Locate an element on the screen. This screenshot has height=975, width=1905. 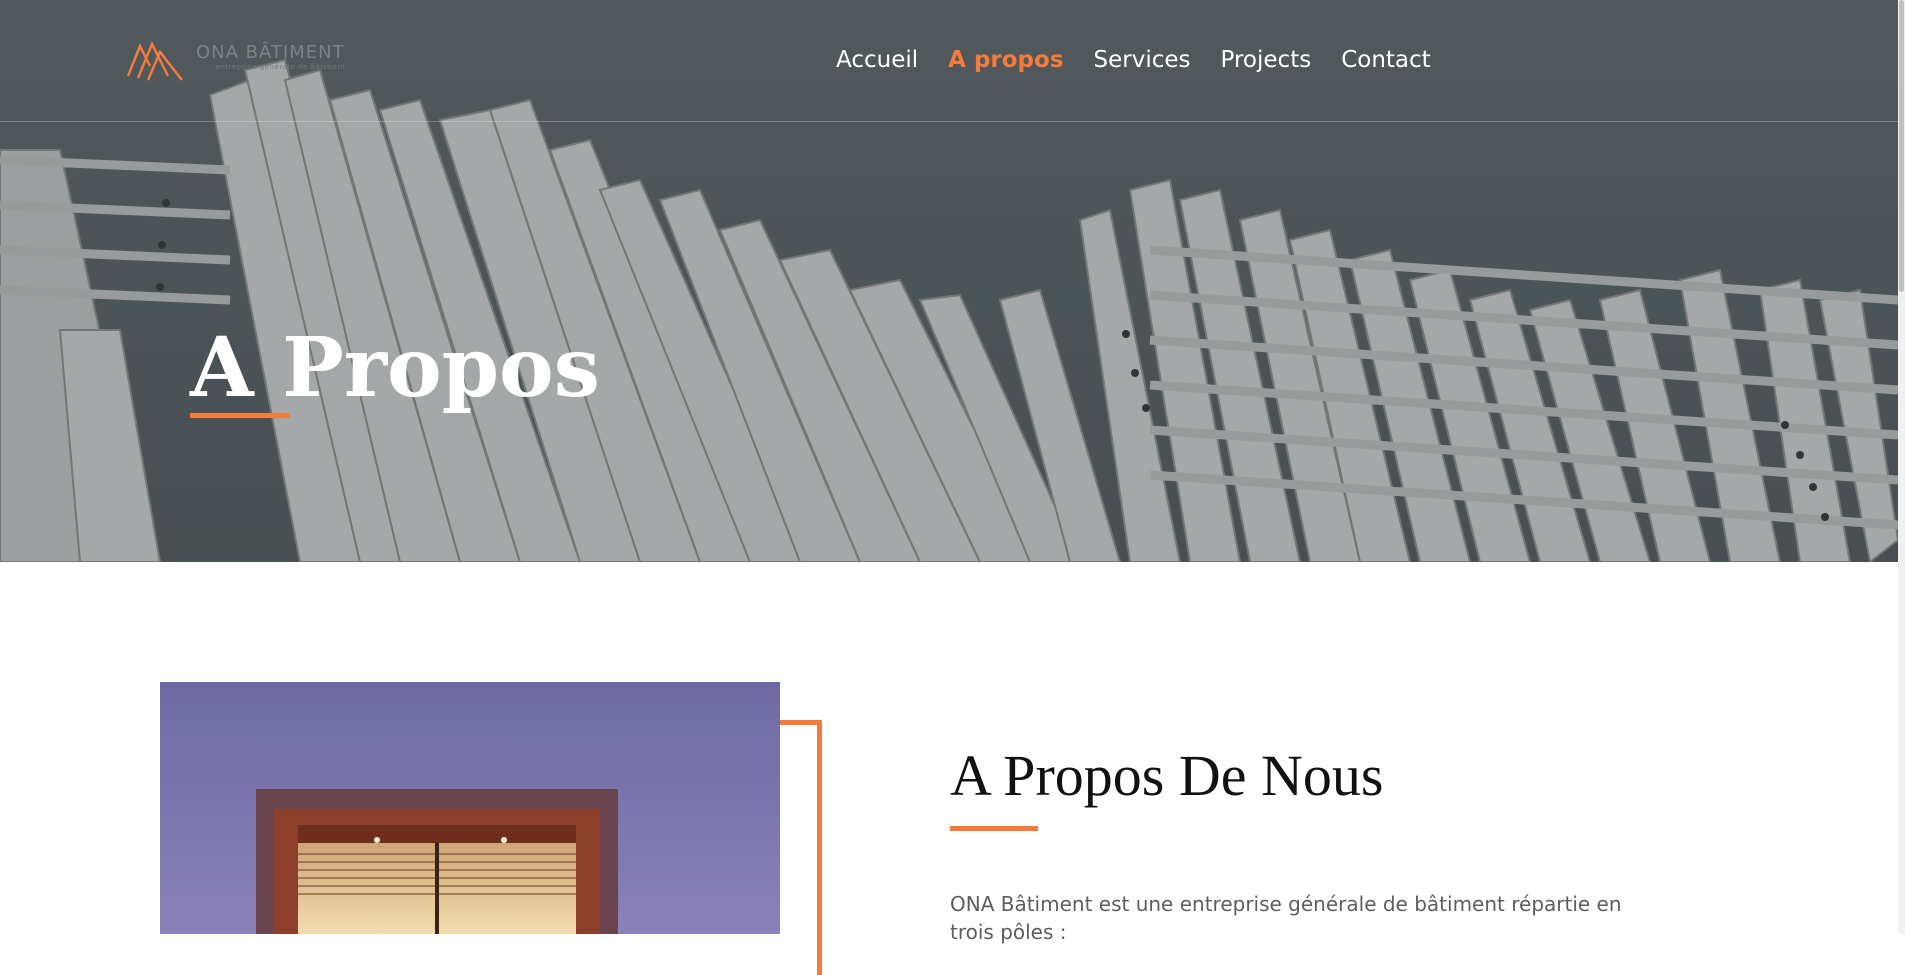
about-title-underline is located at coordinates (994, 828).